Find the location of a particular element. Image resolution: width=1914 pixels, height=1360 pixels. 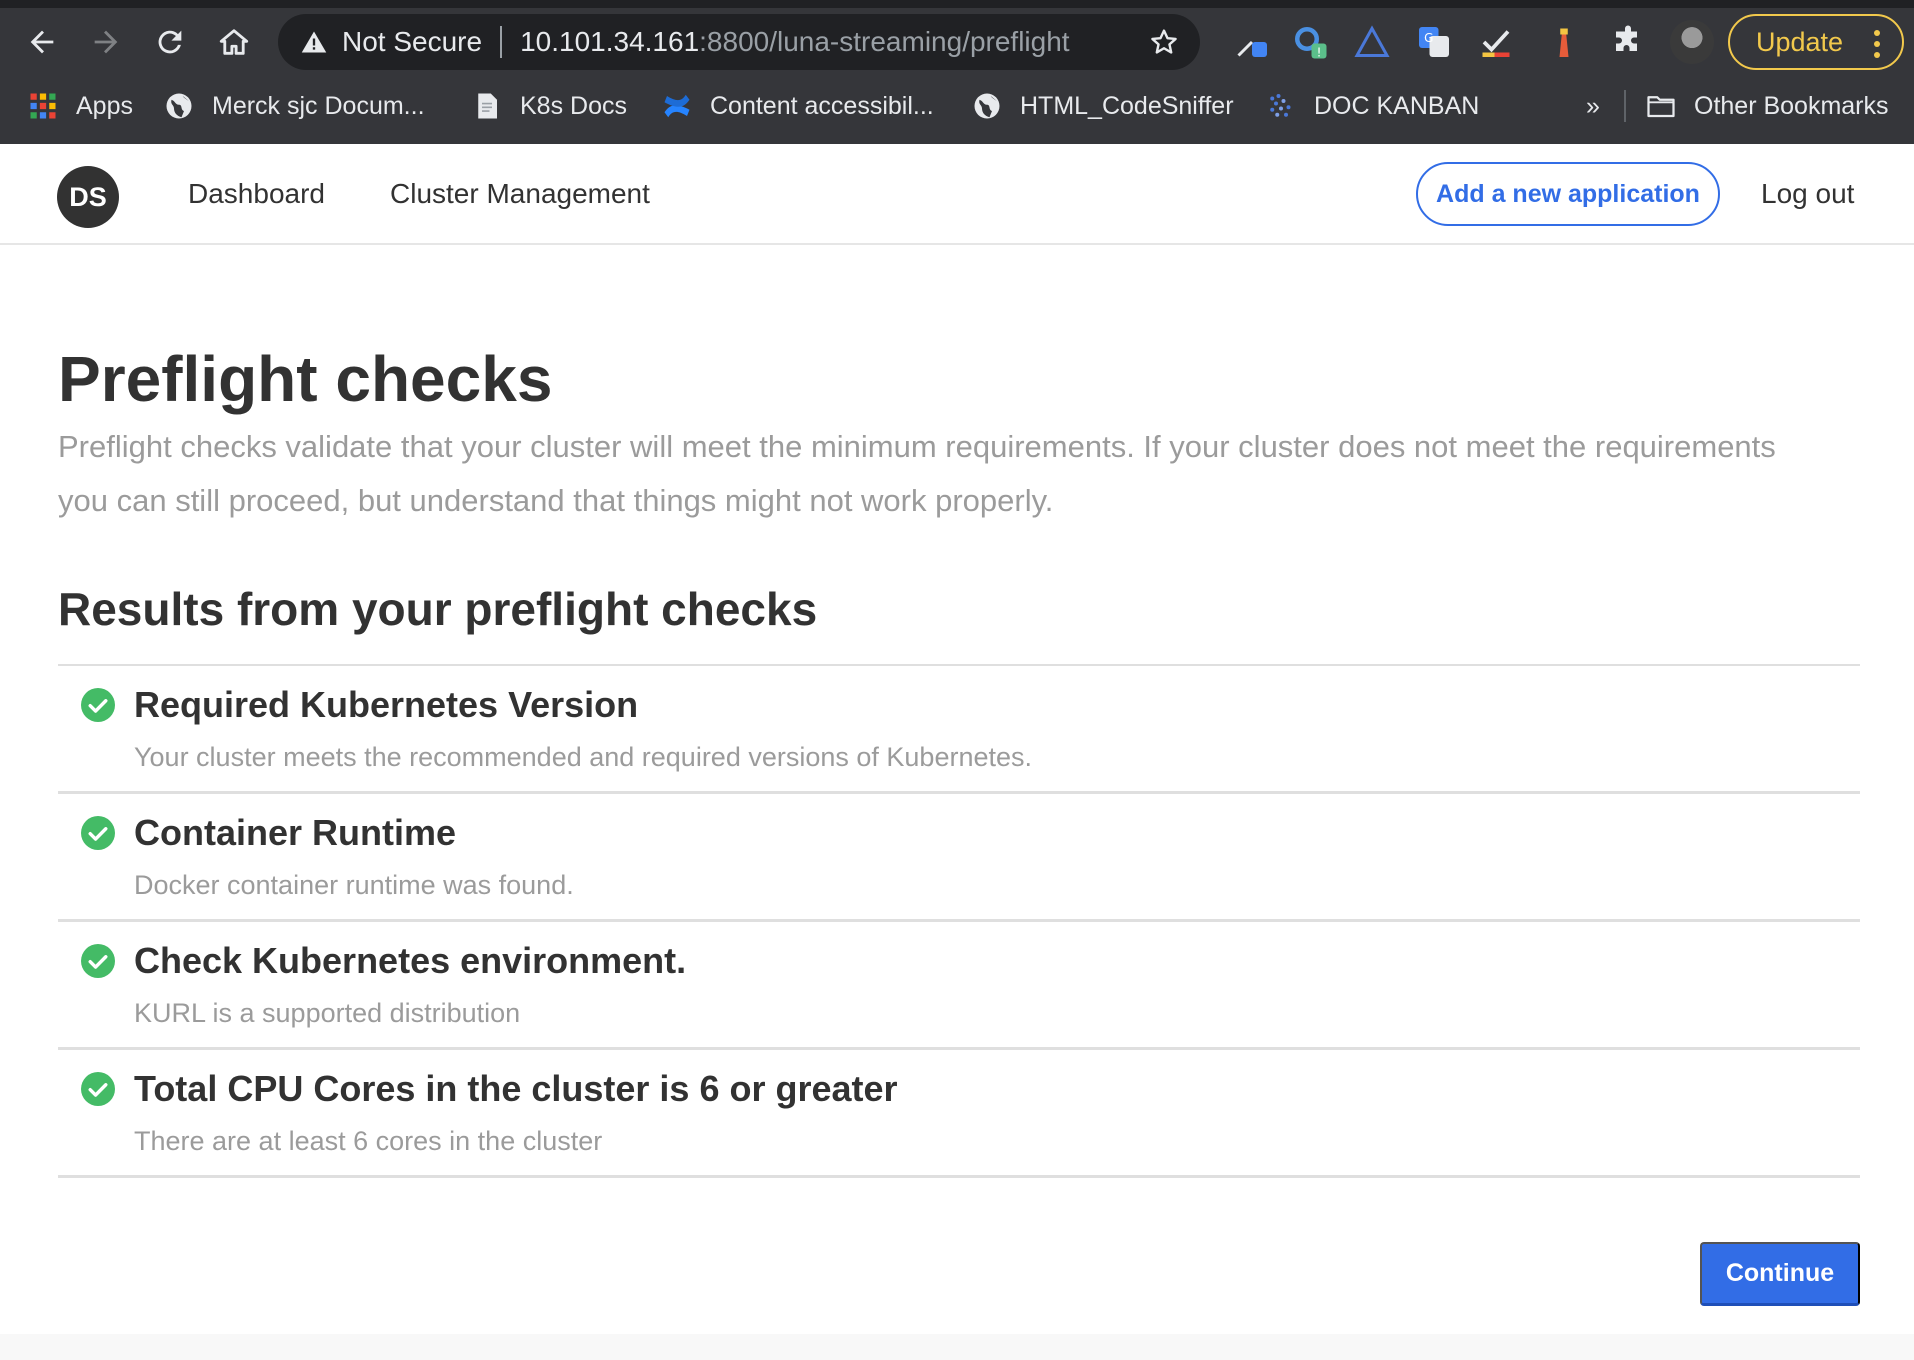

forward-button is located at coordinates (106, 42).